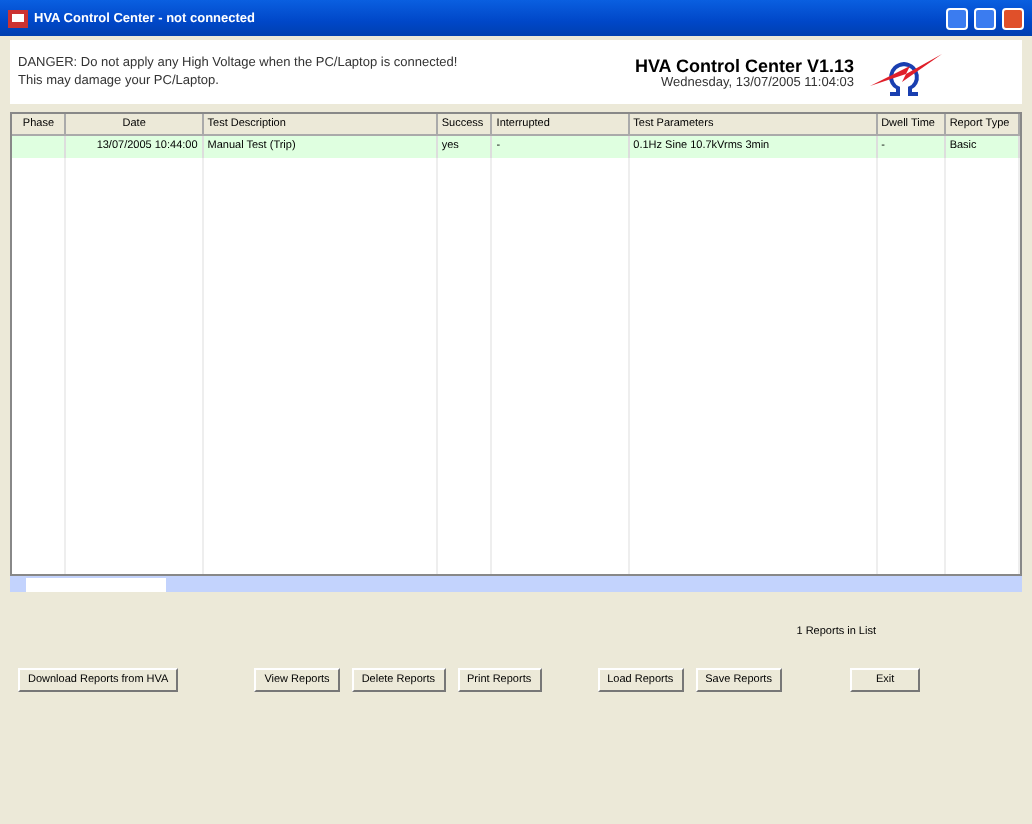 The width and height of the screenshot is (1032, 824). Describe the element at coordinates (1013, 18) in the screenshot. I see `close-button` at that location.